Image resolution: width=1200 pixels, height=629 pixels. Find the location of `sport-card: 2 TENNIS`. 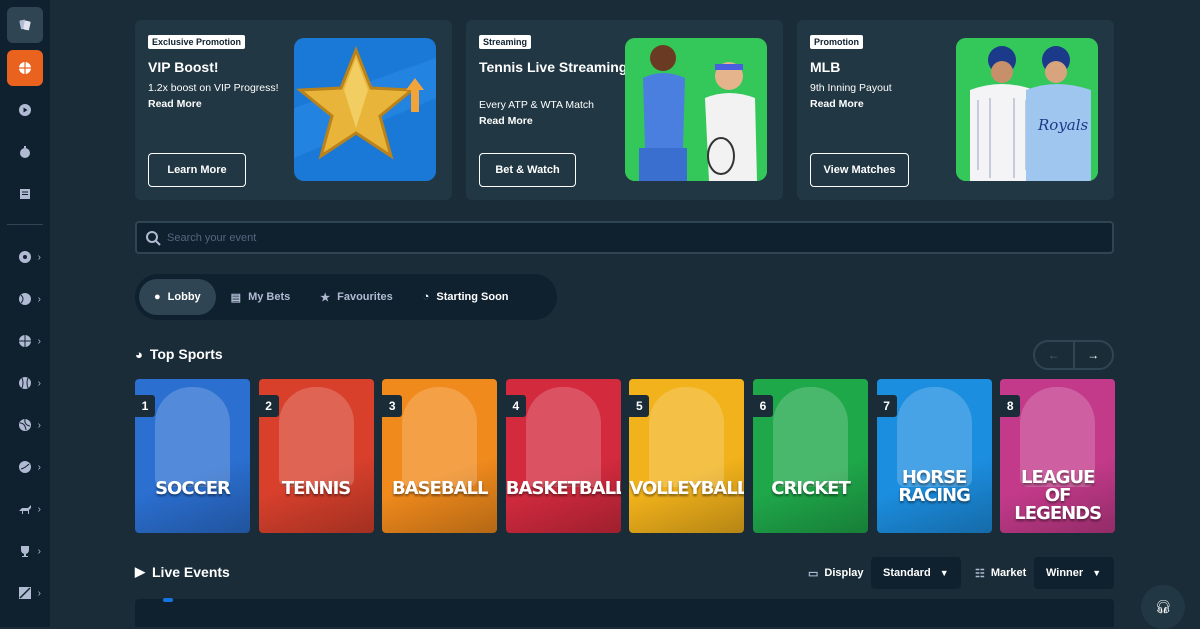

sport-card: 2 TENNIS is located at coordinates (316, 456).